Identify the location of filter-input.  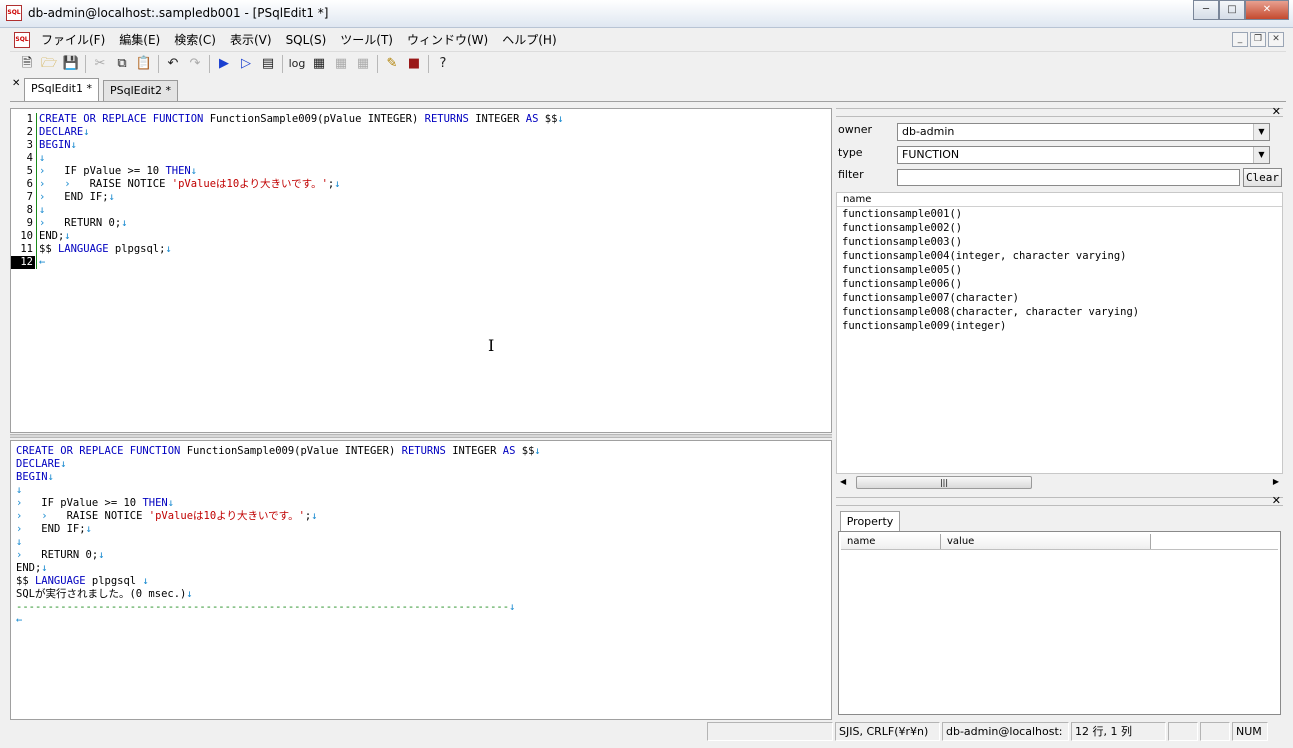
(1068, 177).